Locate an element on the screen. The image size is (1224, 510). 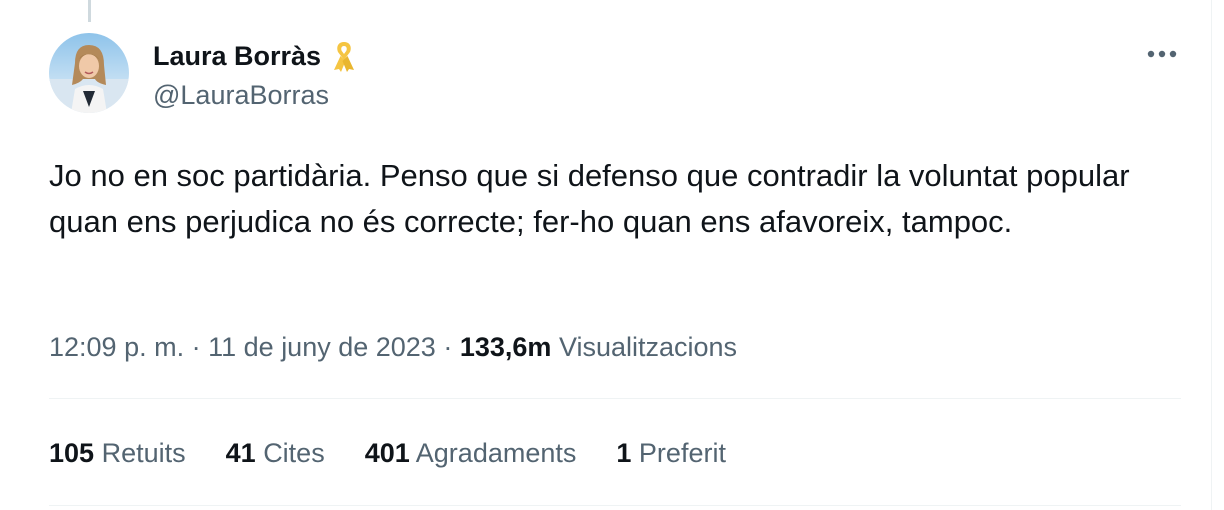
quotes-stat: 41 Cites is located at coordinates (275, 453).